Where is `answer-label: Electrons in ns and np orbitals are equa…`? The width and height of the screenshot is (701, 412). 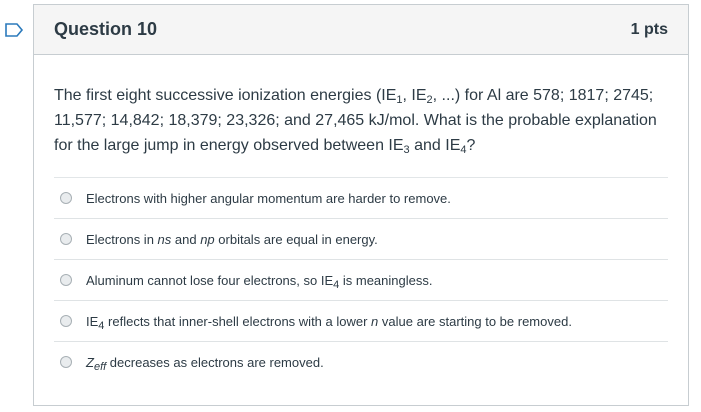 answer-label: Electrons in ns and np orbitals are equa… is located at coordinates (232, 239).